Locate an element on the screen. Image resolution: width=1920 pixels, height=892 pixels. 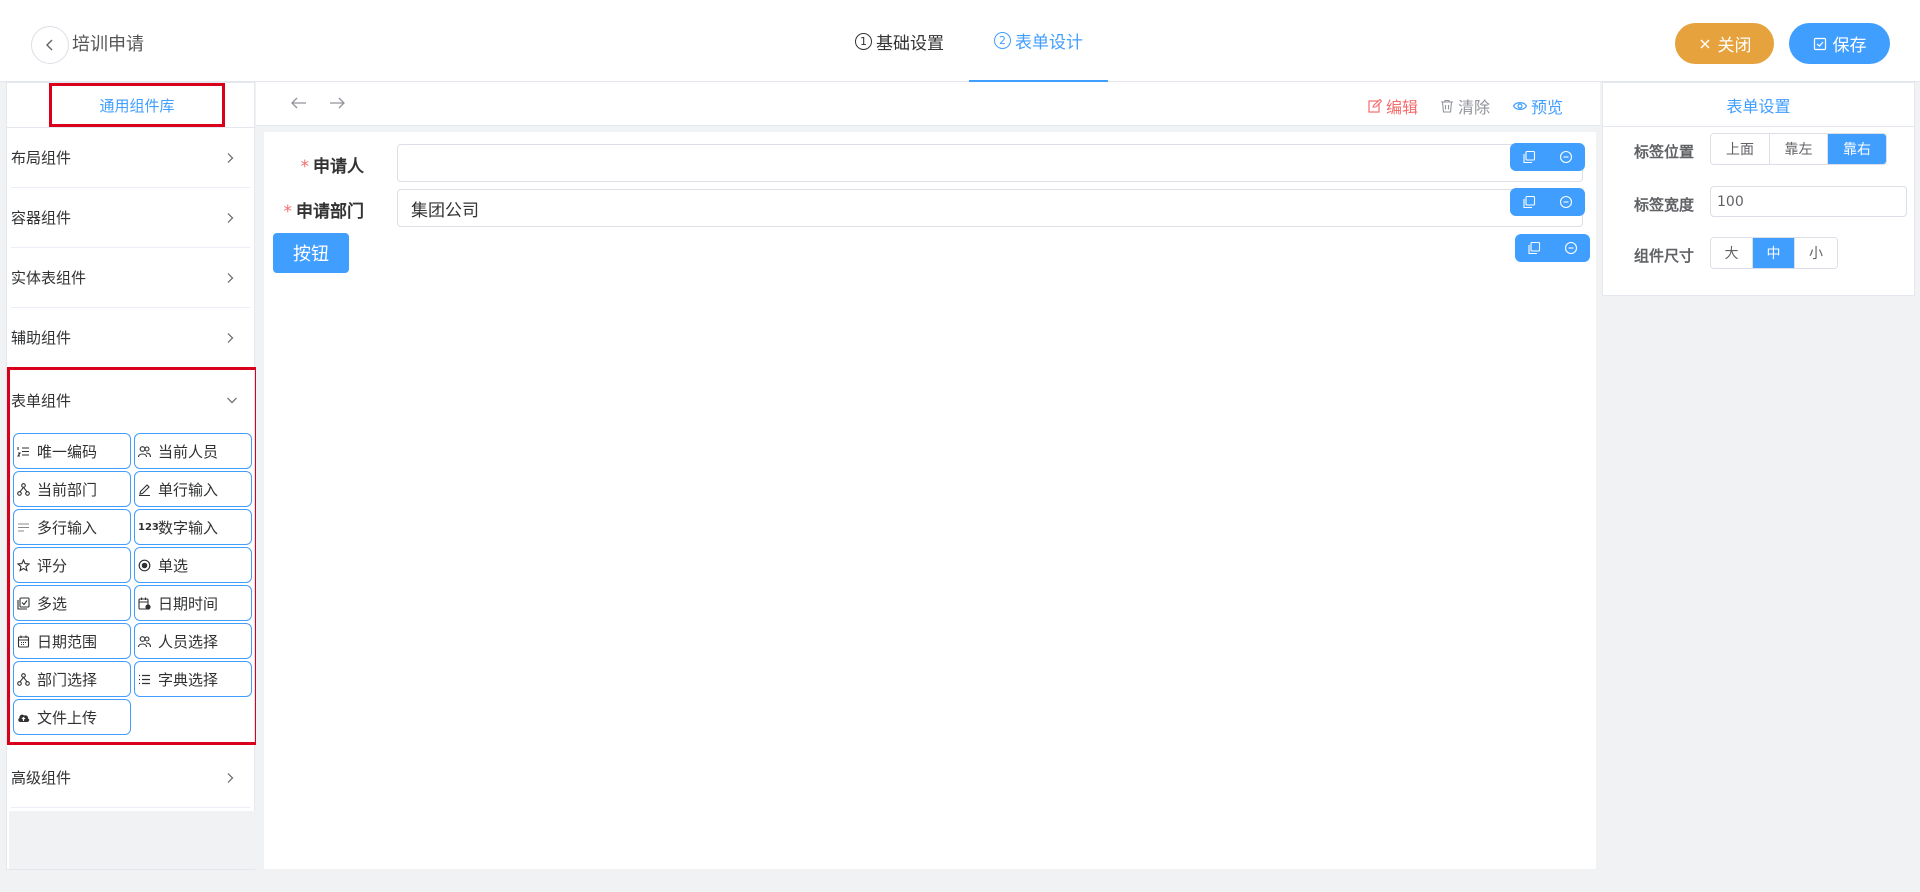
back-button is located at coordinates (50, 45).